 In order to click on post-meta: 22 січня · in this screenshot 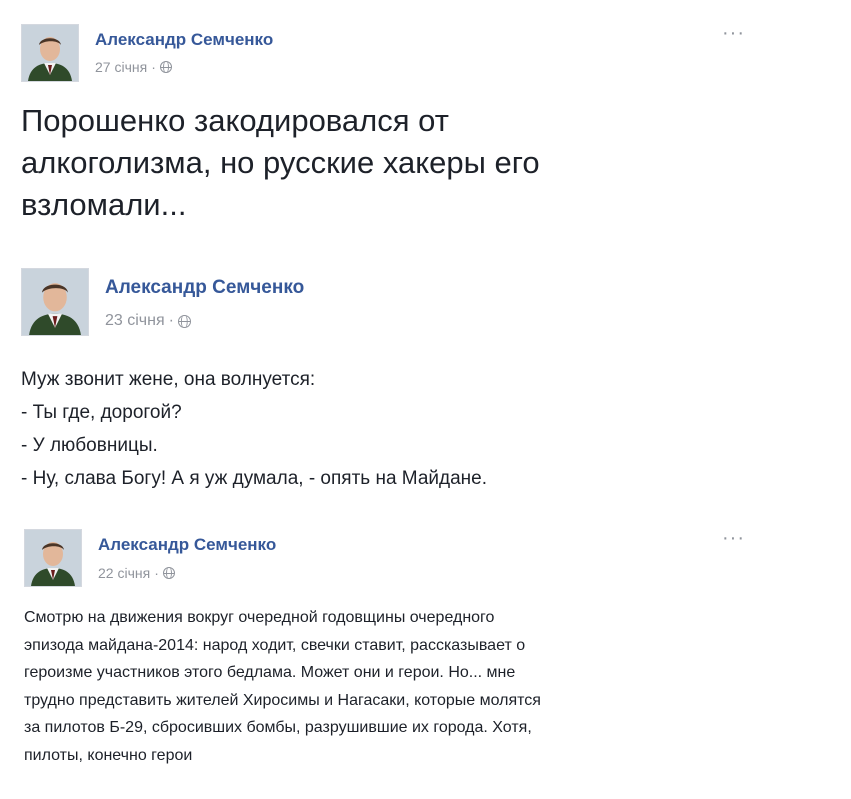, I will do `click(136, 573)`.